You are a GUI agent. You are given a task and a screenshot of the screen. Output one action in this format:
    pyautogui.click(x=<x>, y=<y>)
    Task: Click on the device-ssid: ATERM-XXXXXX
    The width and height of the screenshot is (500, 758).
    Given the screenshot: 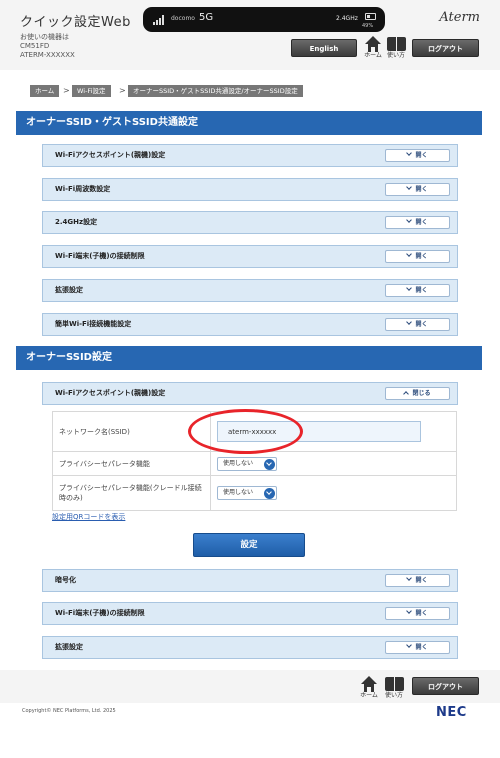 What is the action you would take?
    pyautogui.click(x=47, y=55)
    